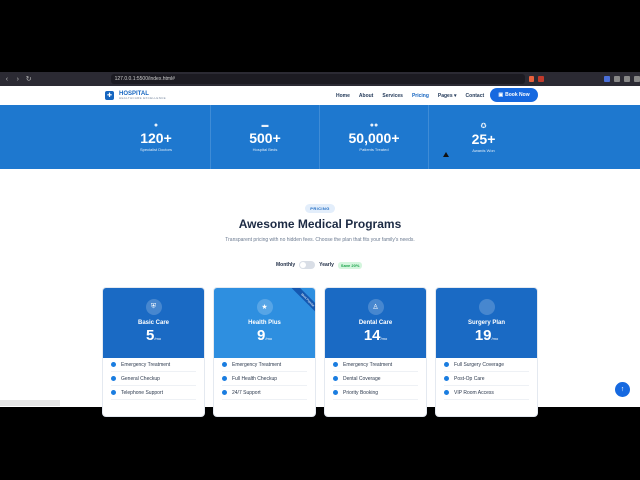 Image resolution: width=640 pixels, height=480 pixels. What do you see at coordinates (501, 95) in the screenshot?
I see `calendar-icon: ▣` at bounding box center [501, 95].